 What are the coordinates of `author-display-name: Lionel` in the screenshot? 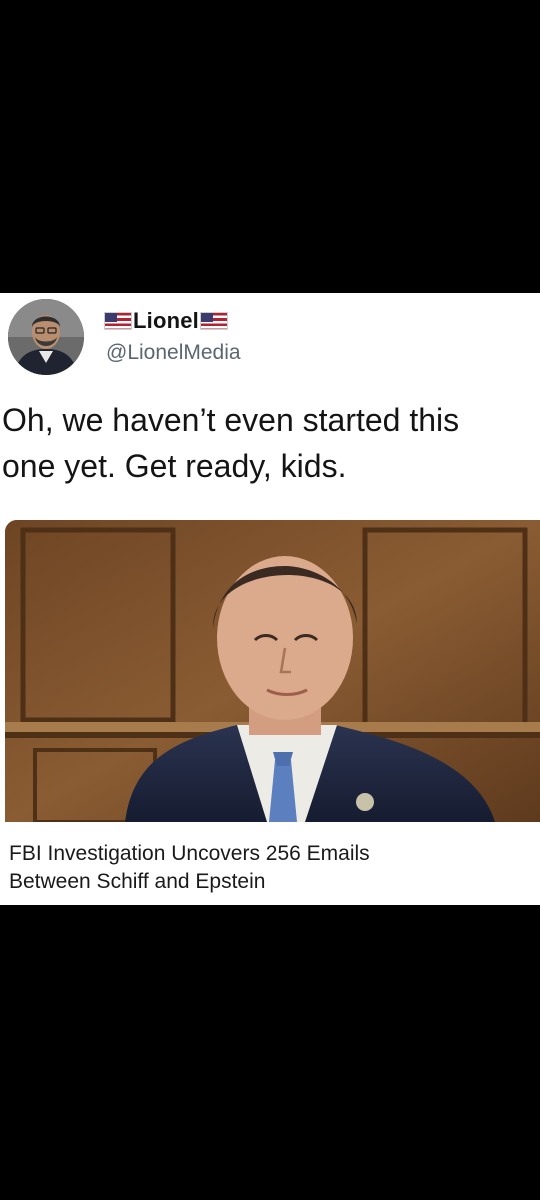 It's located at (166, 321).